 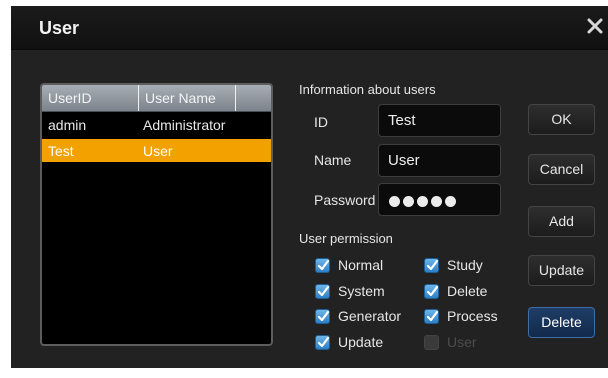 What do you see at coordinates (367, 89) in the screenshot?
I see `info-section-label: Information about users` at bounding box center [367, 89].